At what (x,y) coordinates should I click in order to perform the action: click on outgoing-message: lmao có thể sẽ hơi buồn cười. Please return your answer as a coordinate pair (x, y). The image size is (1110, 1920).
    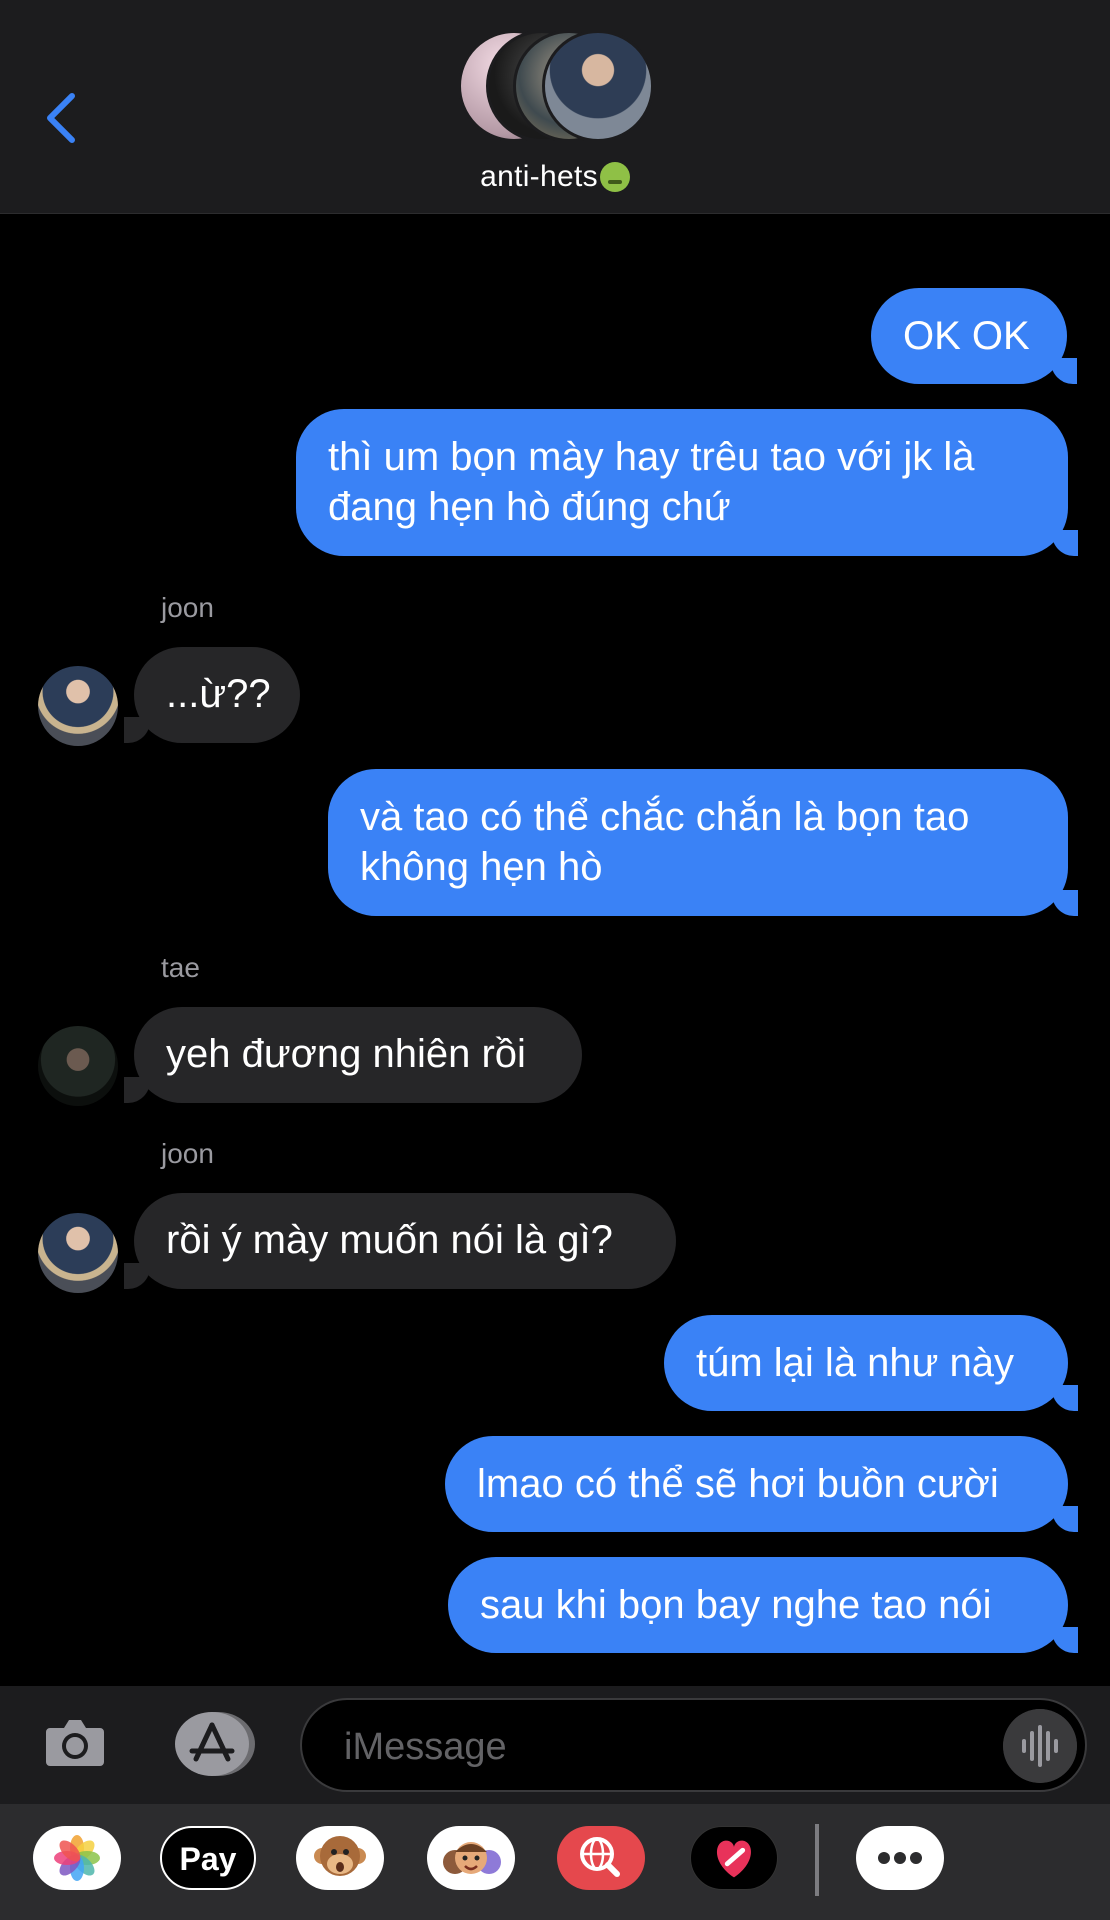
    Looking at the image, I should click on (761, 1484).